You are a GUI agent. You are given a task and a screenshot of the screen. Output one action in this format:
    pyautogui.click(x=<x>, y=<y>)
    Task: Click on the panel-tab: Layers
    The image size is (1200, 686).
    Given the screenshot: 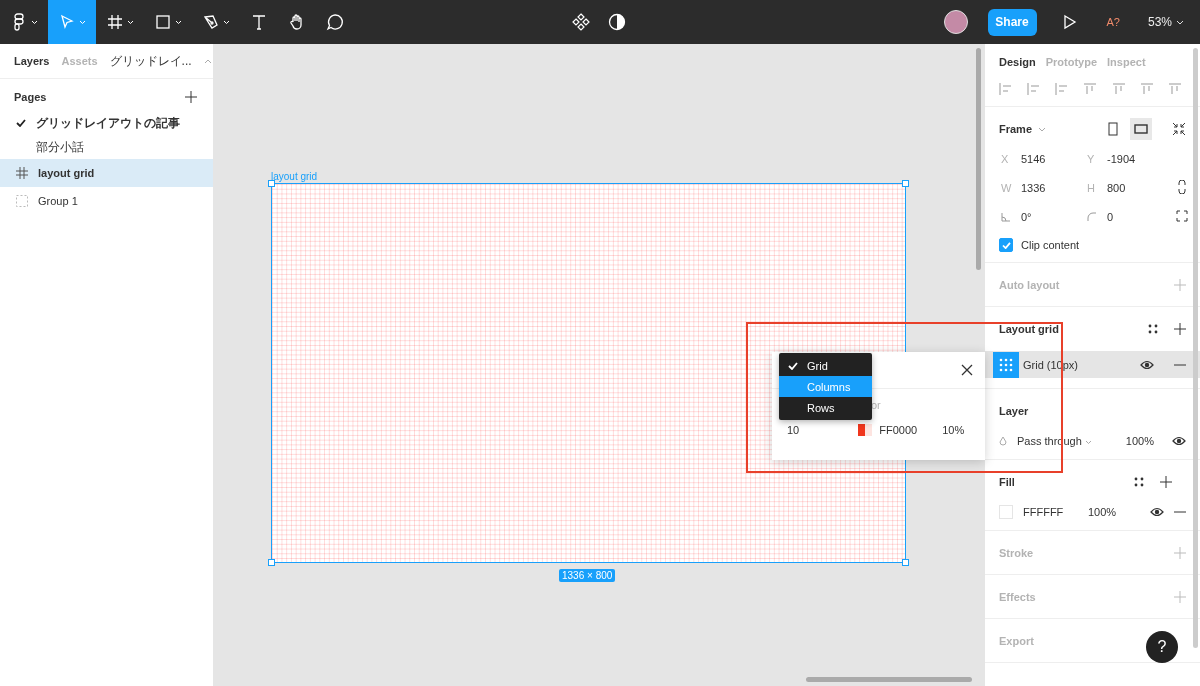 What is the action you would take?
    pyautogui.click(x=32, y=61)
    